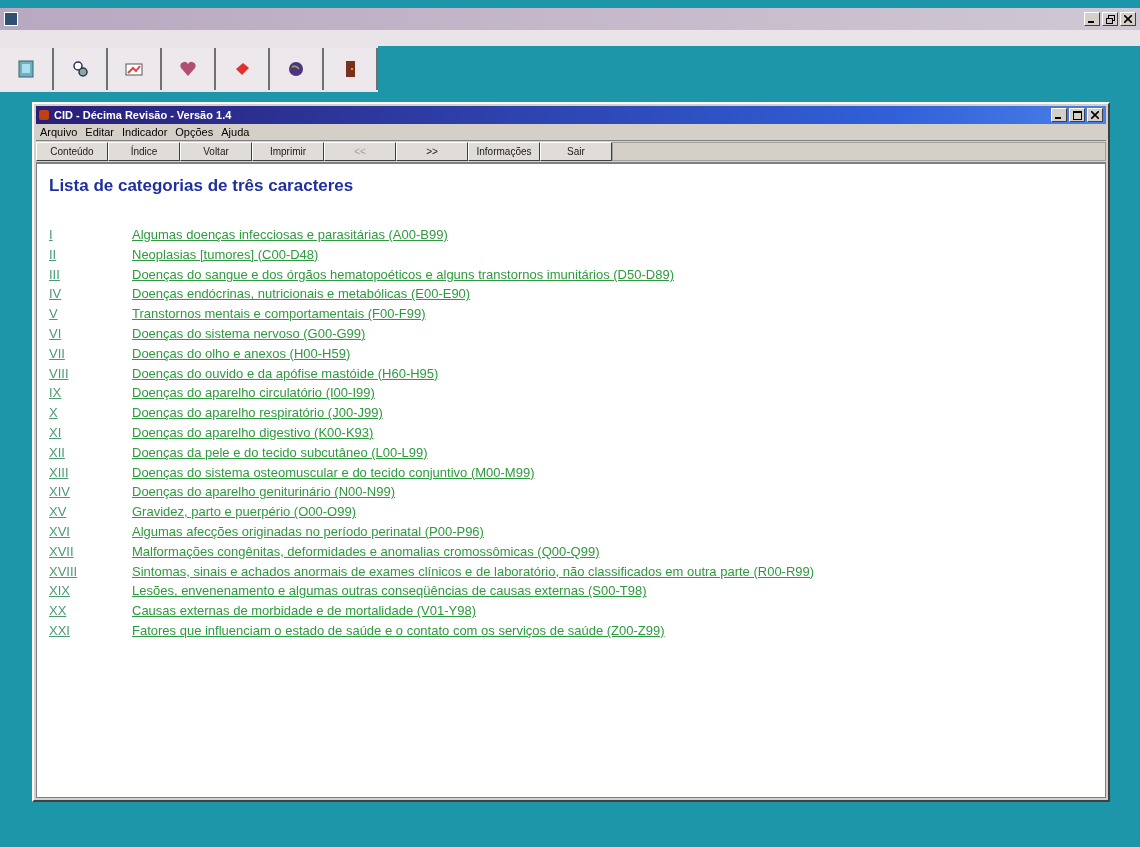  What do you see at coordinates (90, 592) in the screenshot?
I see `chapter-number-link: XIX` at bounding box center [90, 592].